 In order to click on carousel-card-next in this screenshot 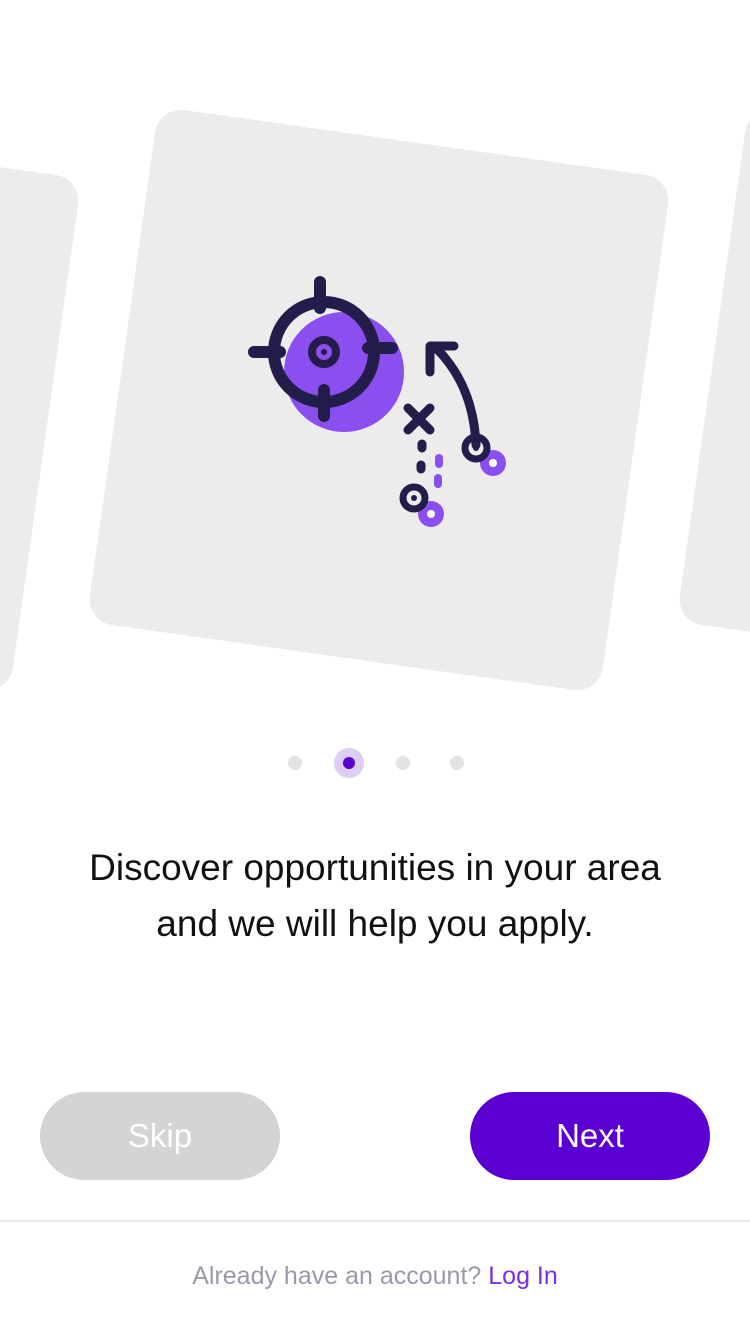, I will do `click(713, 400)`.